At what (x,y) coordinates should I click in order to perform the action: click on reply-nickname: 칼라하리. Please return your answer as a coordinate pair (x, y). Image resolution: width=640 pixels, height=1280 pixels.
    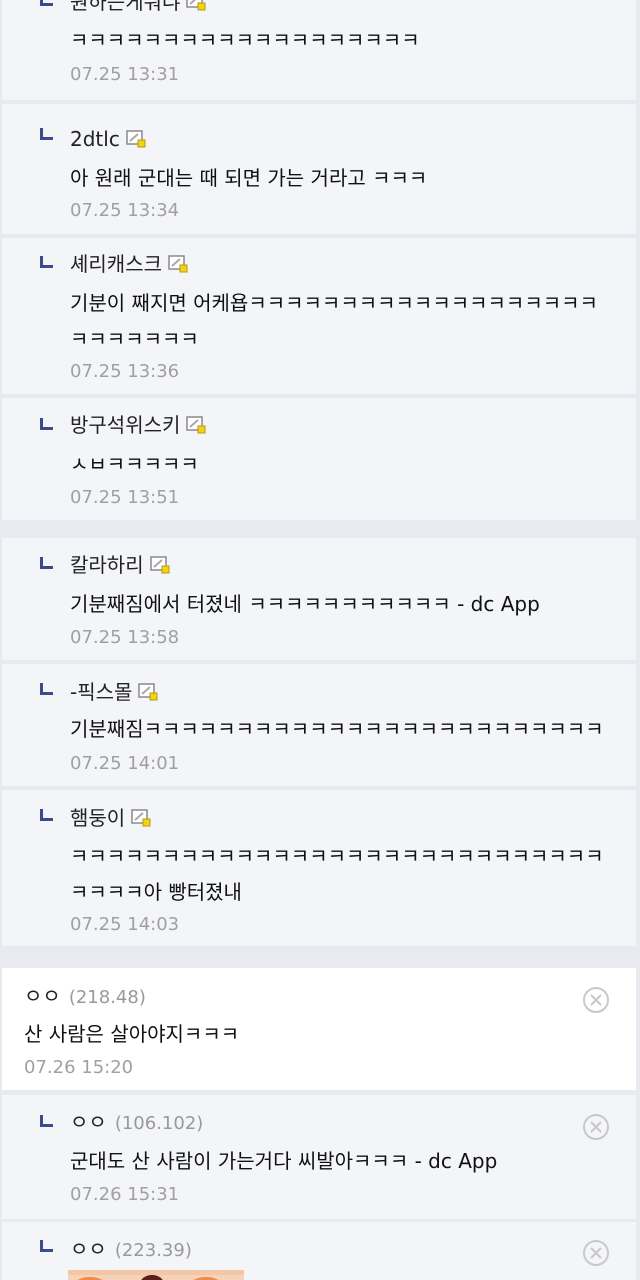
    Looking at the image, I should click on (120, 565).